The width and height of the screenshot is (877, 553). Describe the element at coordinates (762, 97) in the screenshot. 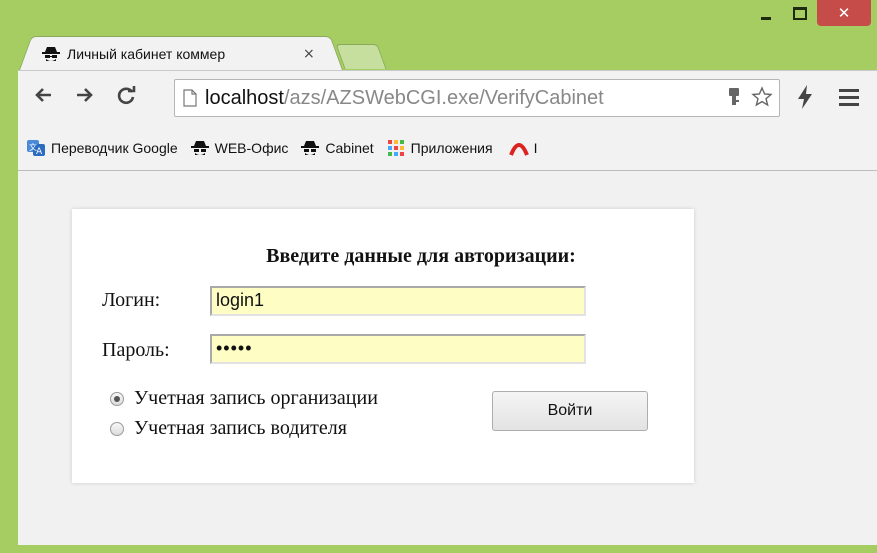

I see `bookmark-star-icon` at that location.